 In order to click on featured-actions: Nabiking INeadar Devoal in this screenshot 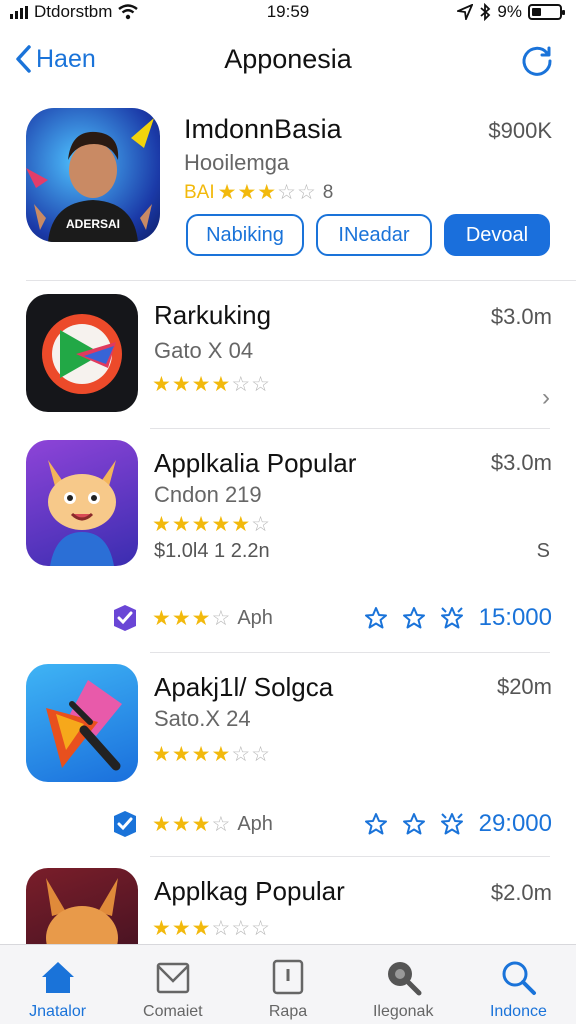, I will do `click(288, 236)`.